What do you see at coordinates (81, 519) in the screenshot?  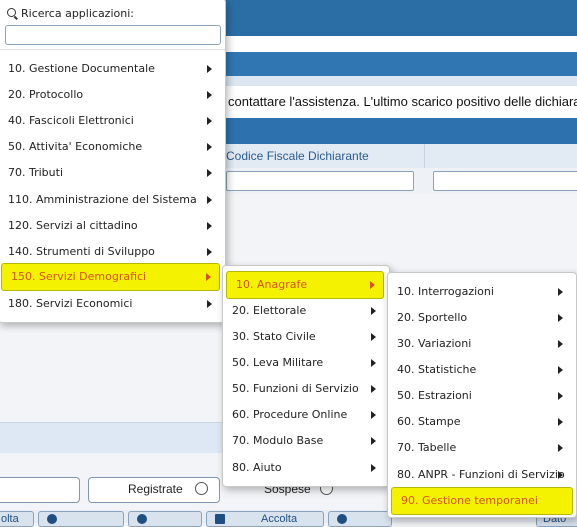 I see `btn-remove` at bounding box center [81, 519].